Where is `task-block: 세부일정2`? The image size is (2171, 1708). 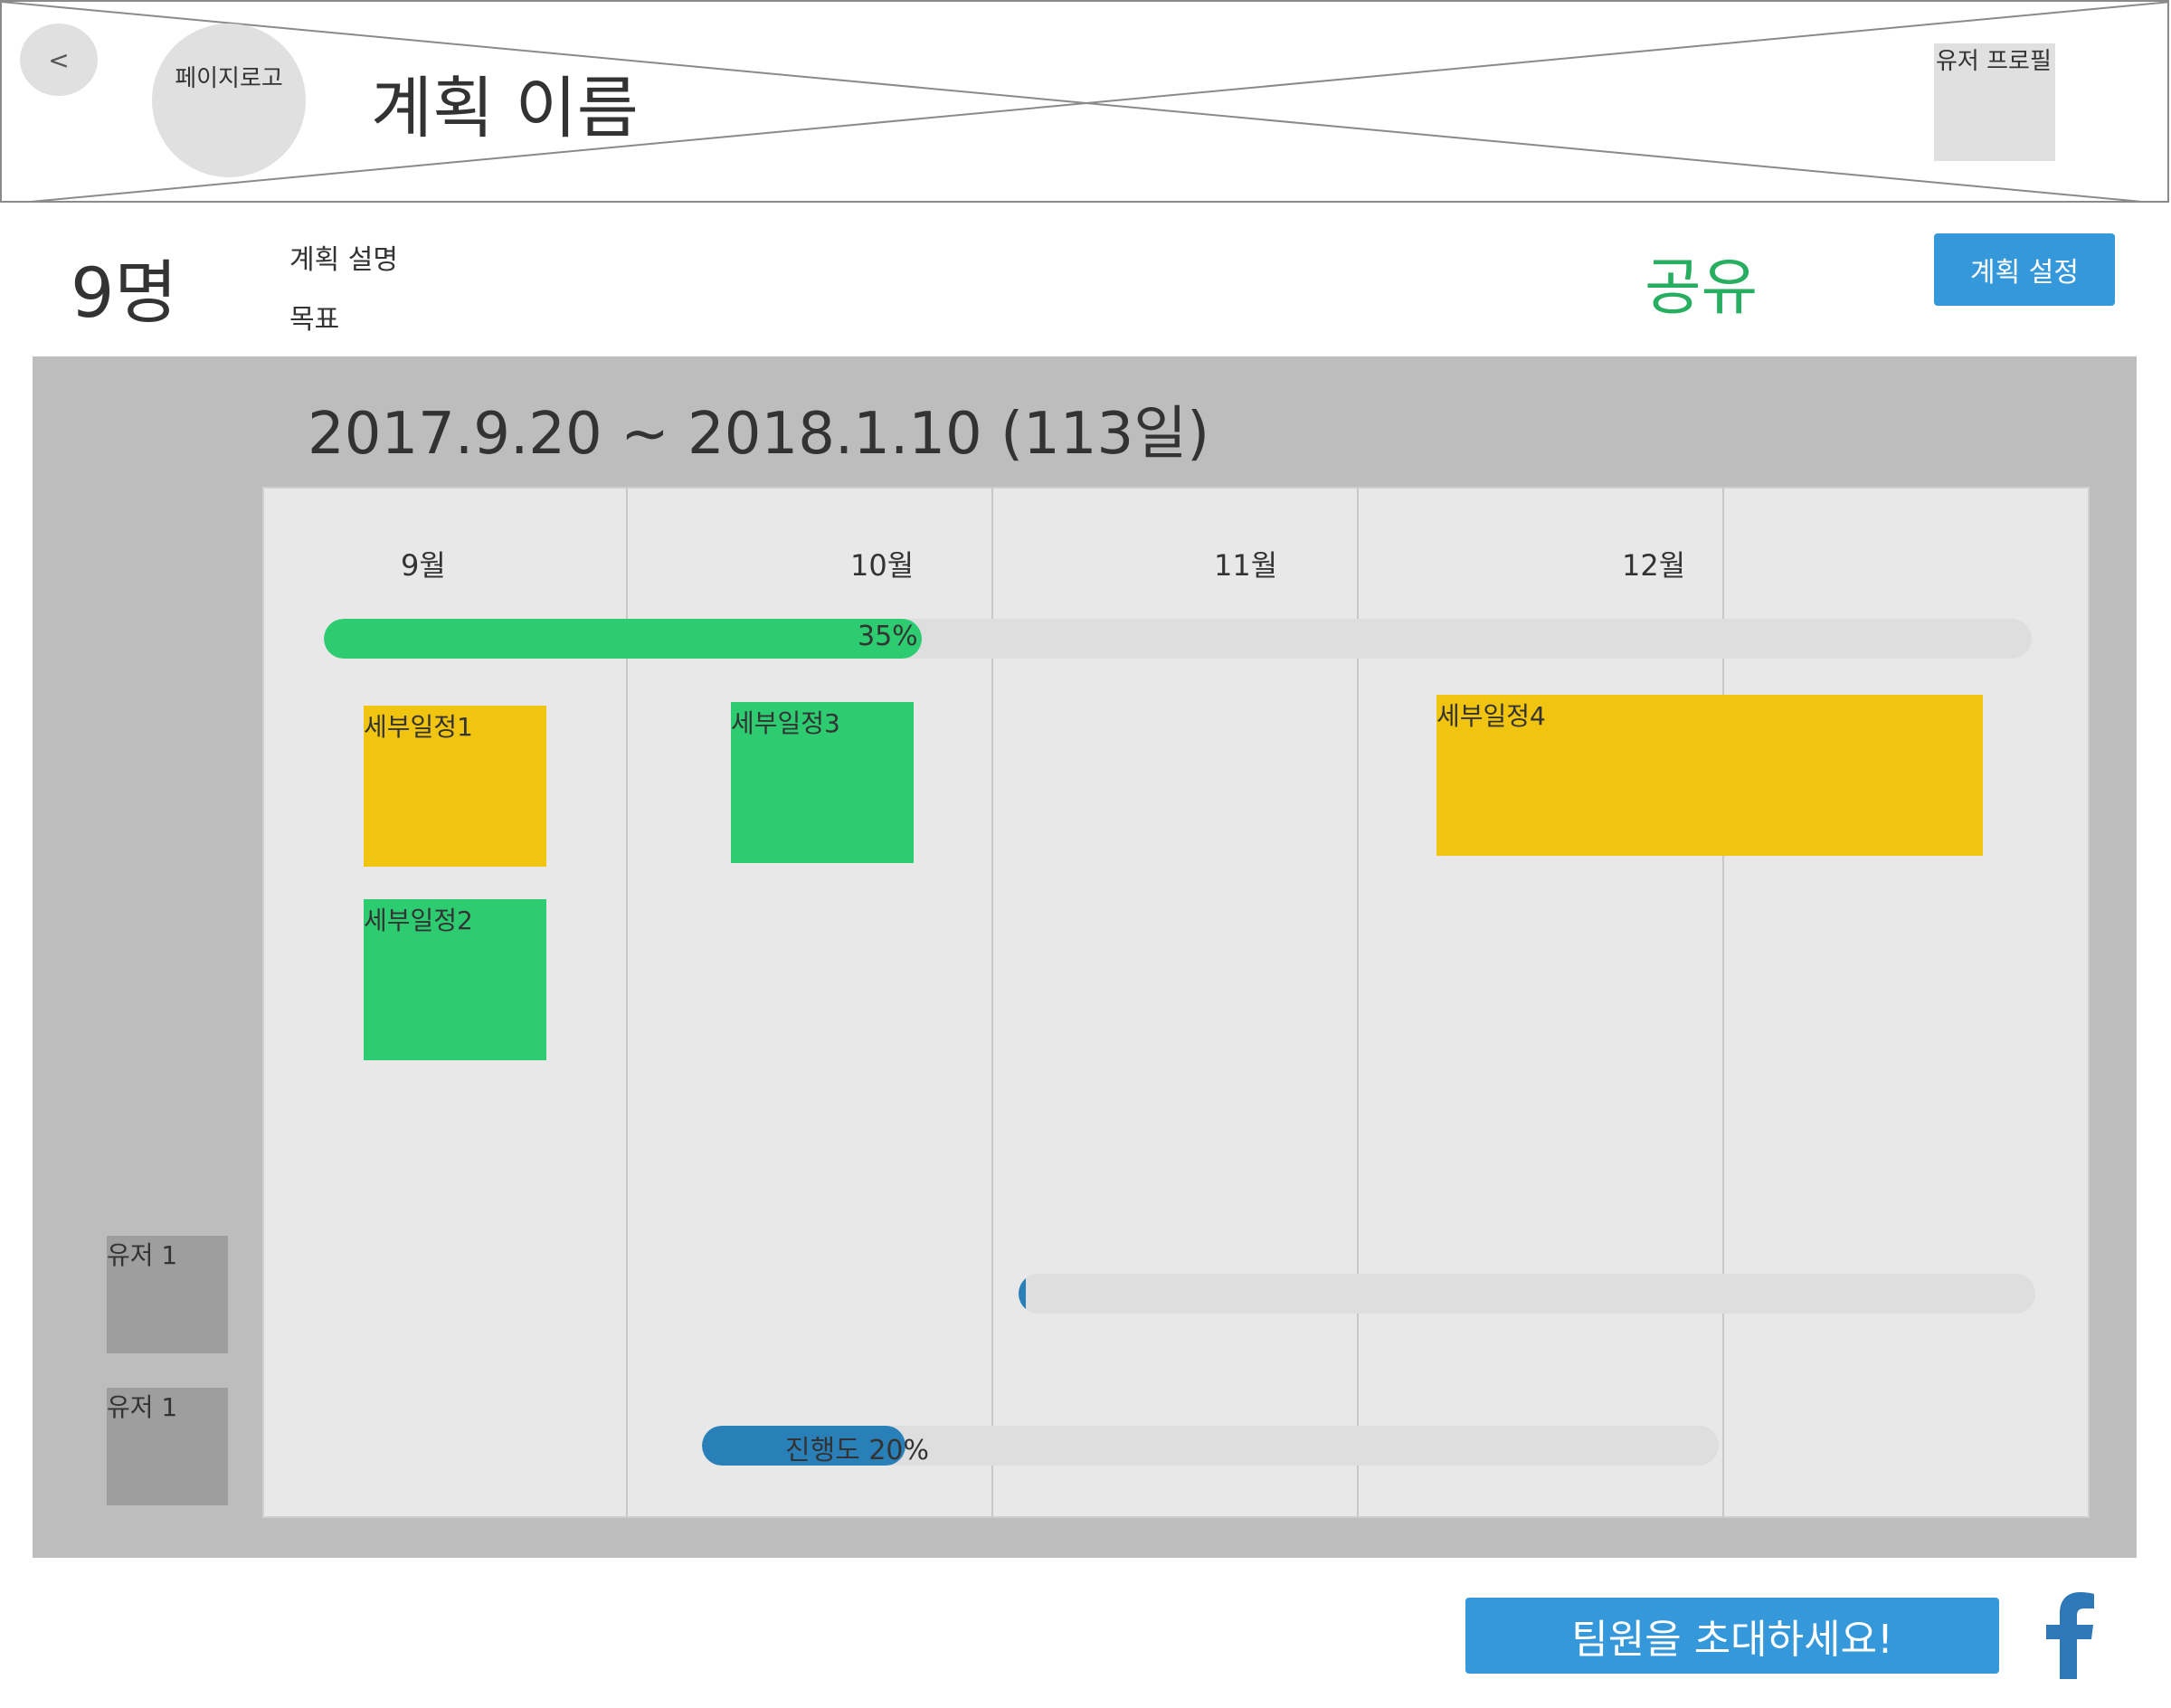
task-block: 세부일정2 is located at coordinates (455, 979).